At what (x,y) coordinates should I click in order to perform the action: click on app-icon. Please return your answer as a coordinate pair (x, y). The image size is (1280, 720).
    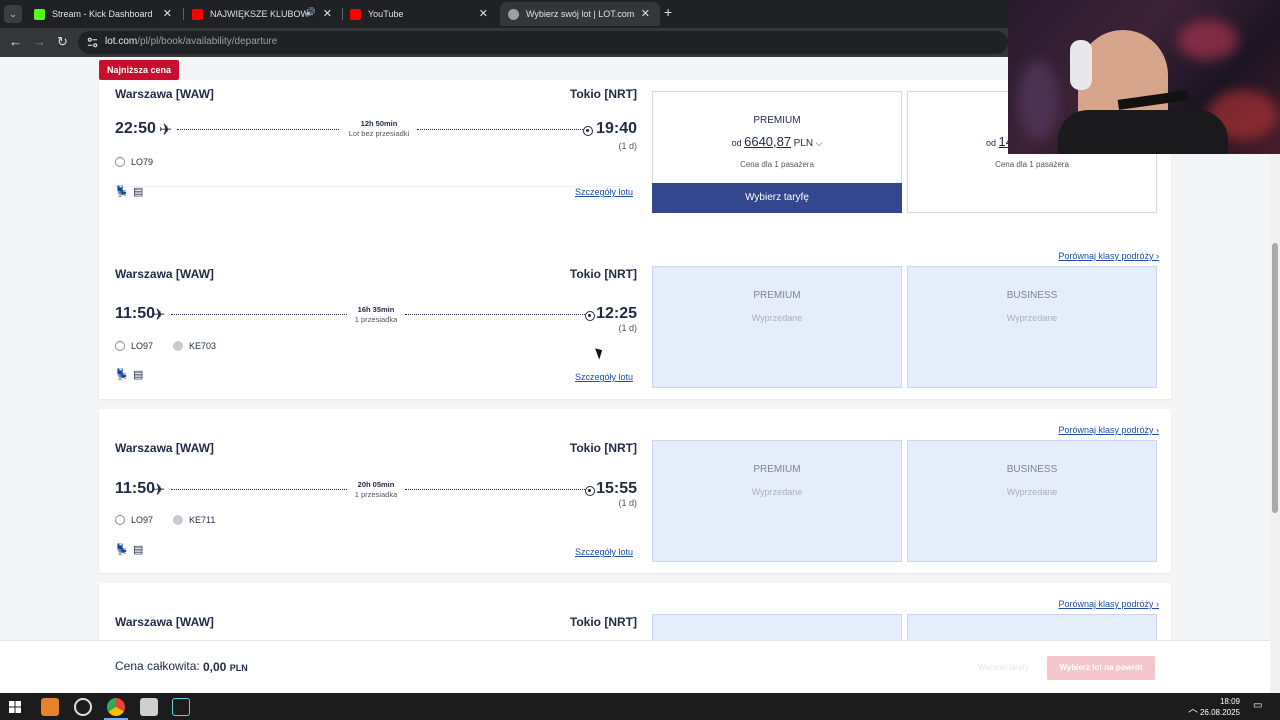
    Looking at the image, I should click on (50, 707).